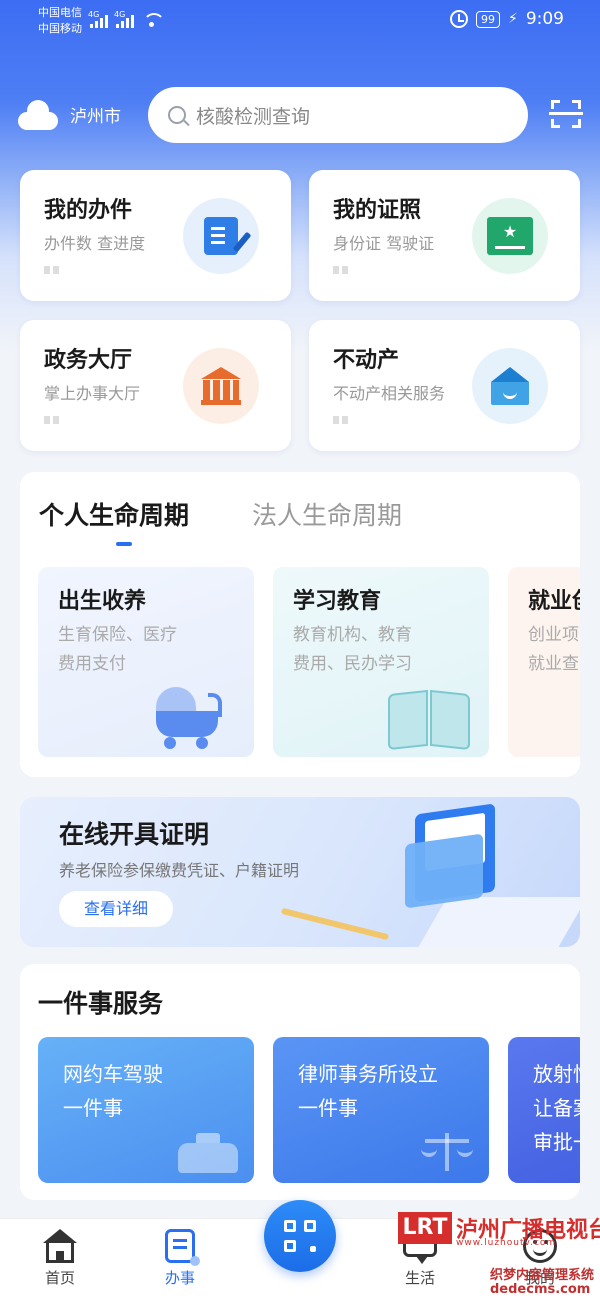 The width and height of the screenshot is (600, 1300). I want to click on quick-card-title: 我的办件, so click(88, 210).